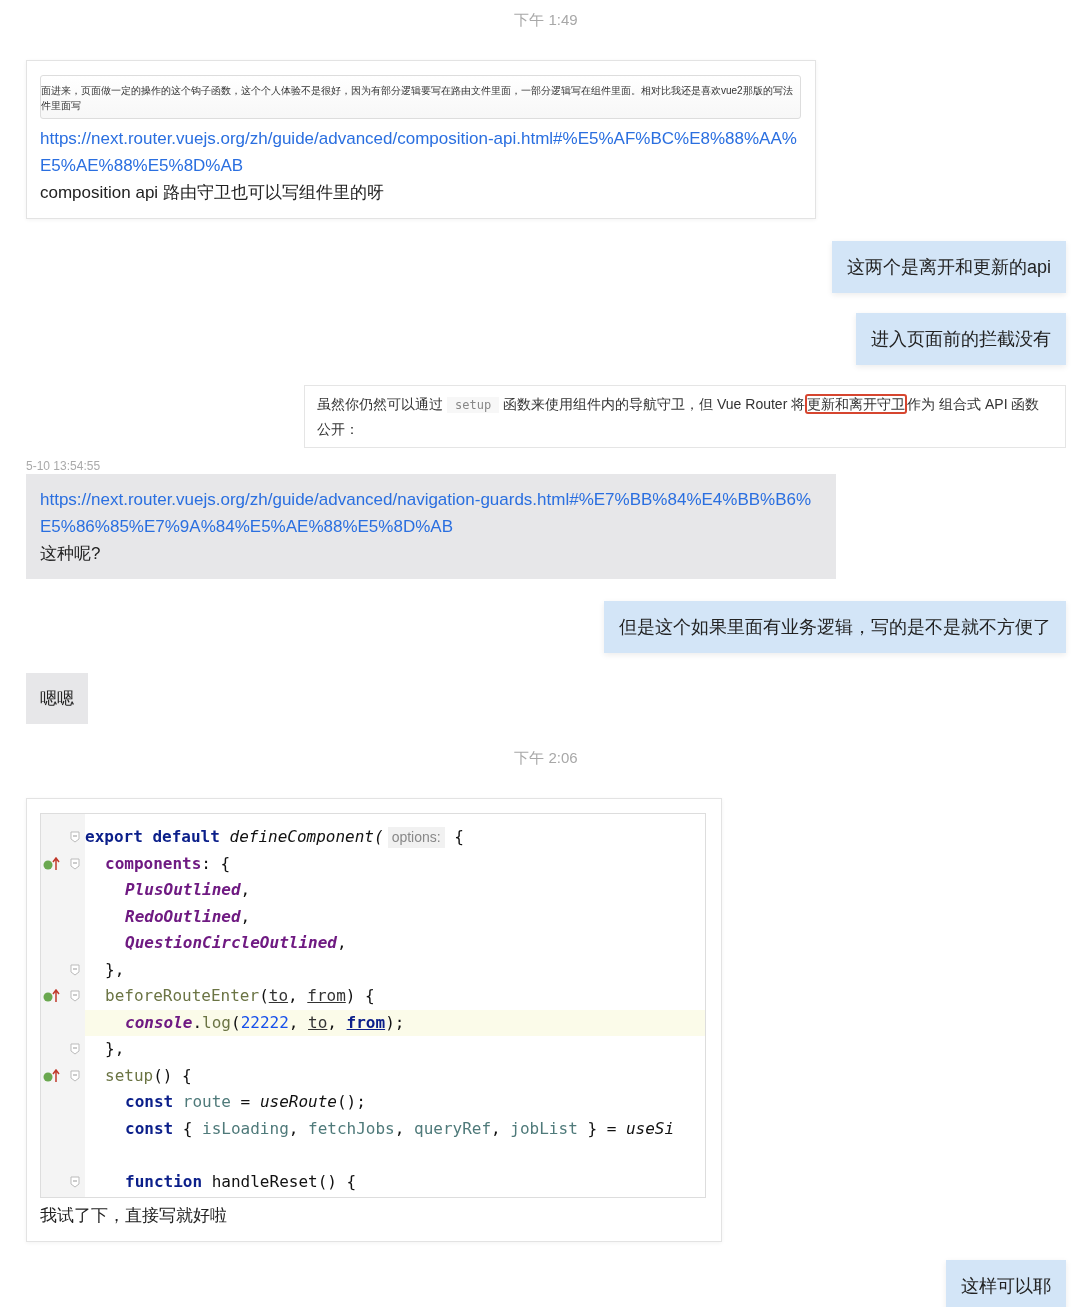  I want to click on code-line: console.log(22222, to, from);, so click(265, 1022).